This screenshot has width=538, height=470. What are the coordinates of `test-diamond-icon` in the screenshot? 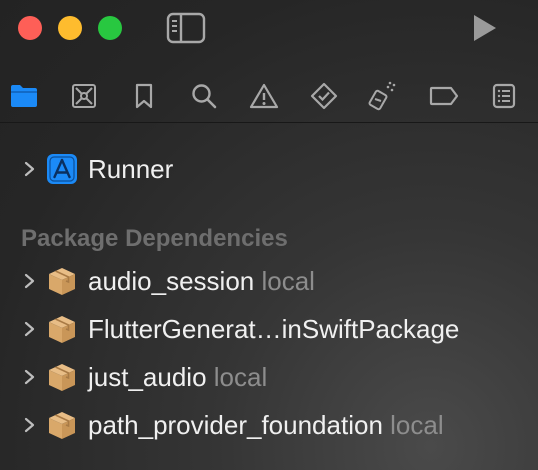 It's located at (324, 96).